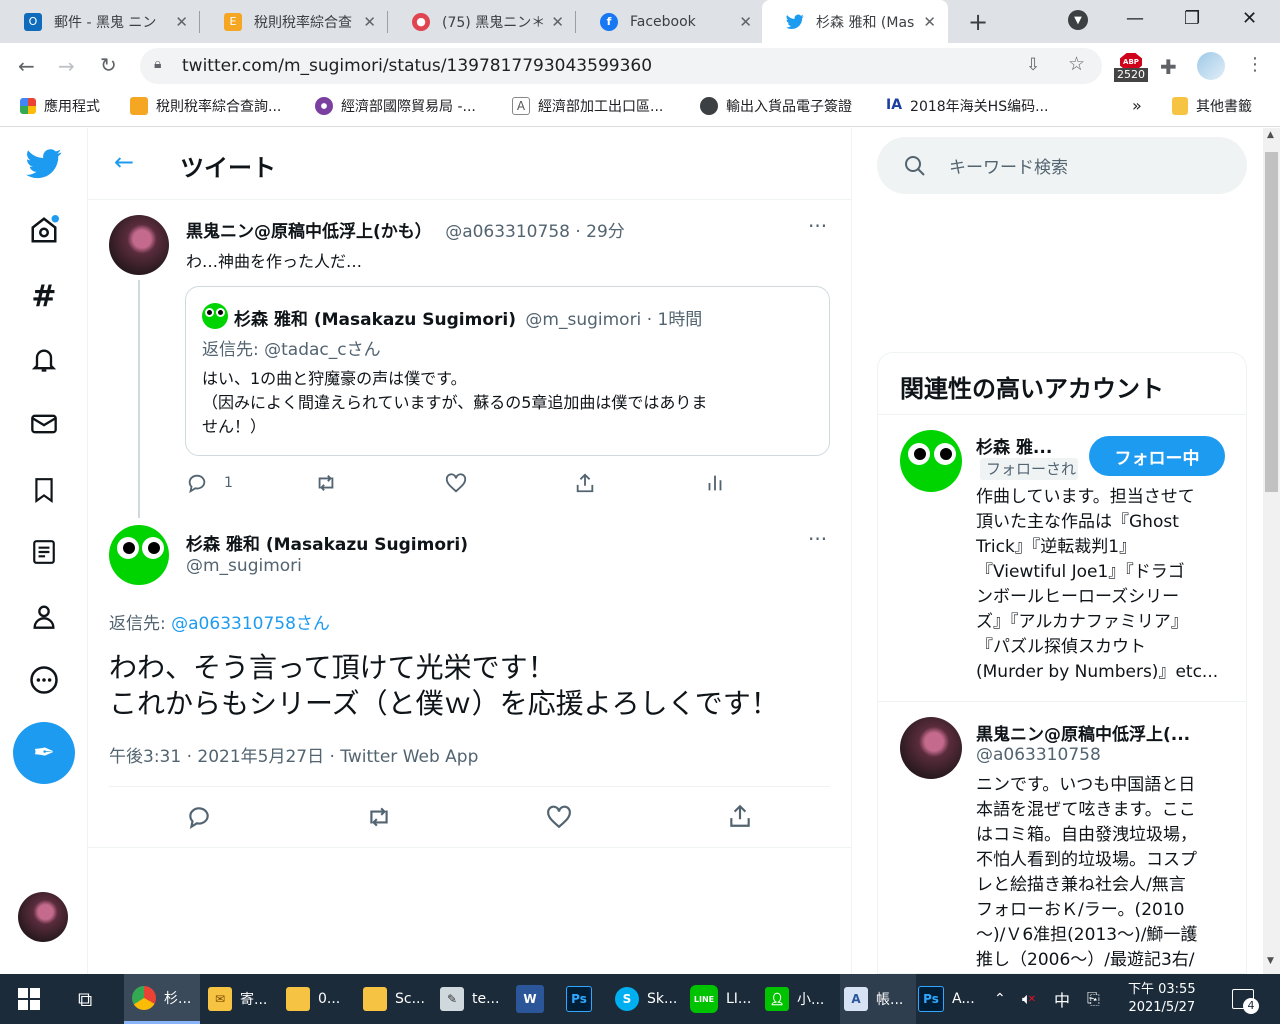 The image size is (1280, 1024). What do you see at coordinates (244, 566) in the screenshot?
I see `main-author-handle: @m_sugimori` at bounding box center [244, 566].